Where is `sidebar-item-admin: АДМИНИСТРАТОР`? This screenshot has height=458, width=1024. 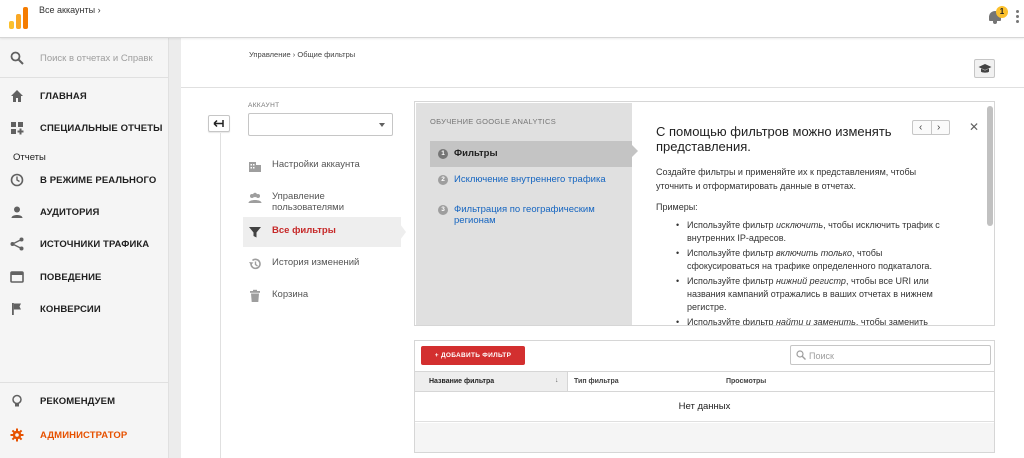
sidebar-item-admin: АДМИНИСТРАТОР is located at coordinates (84, 435).